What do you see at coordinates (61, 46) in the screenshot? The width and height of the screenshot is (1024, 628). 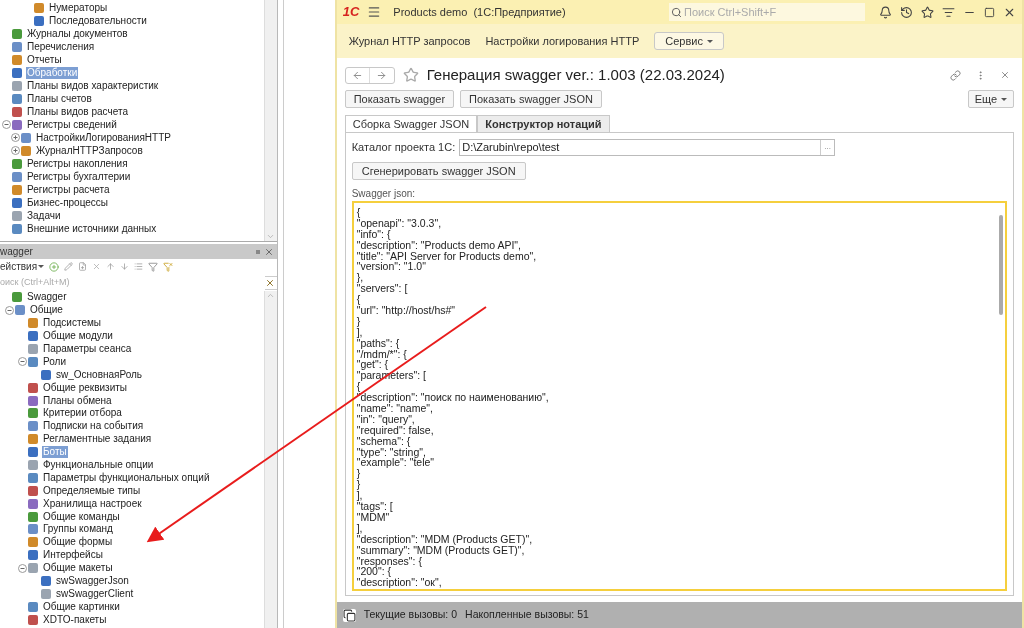 I see `tree-item: Перечисления` at bounding box center [61, 46].